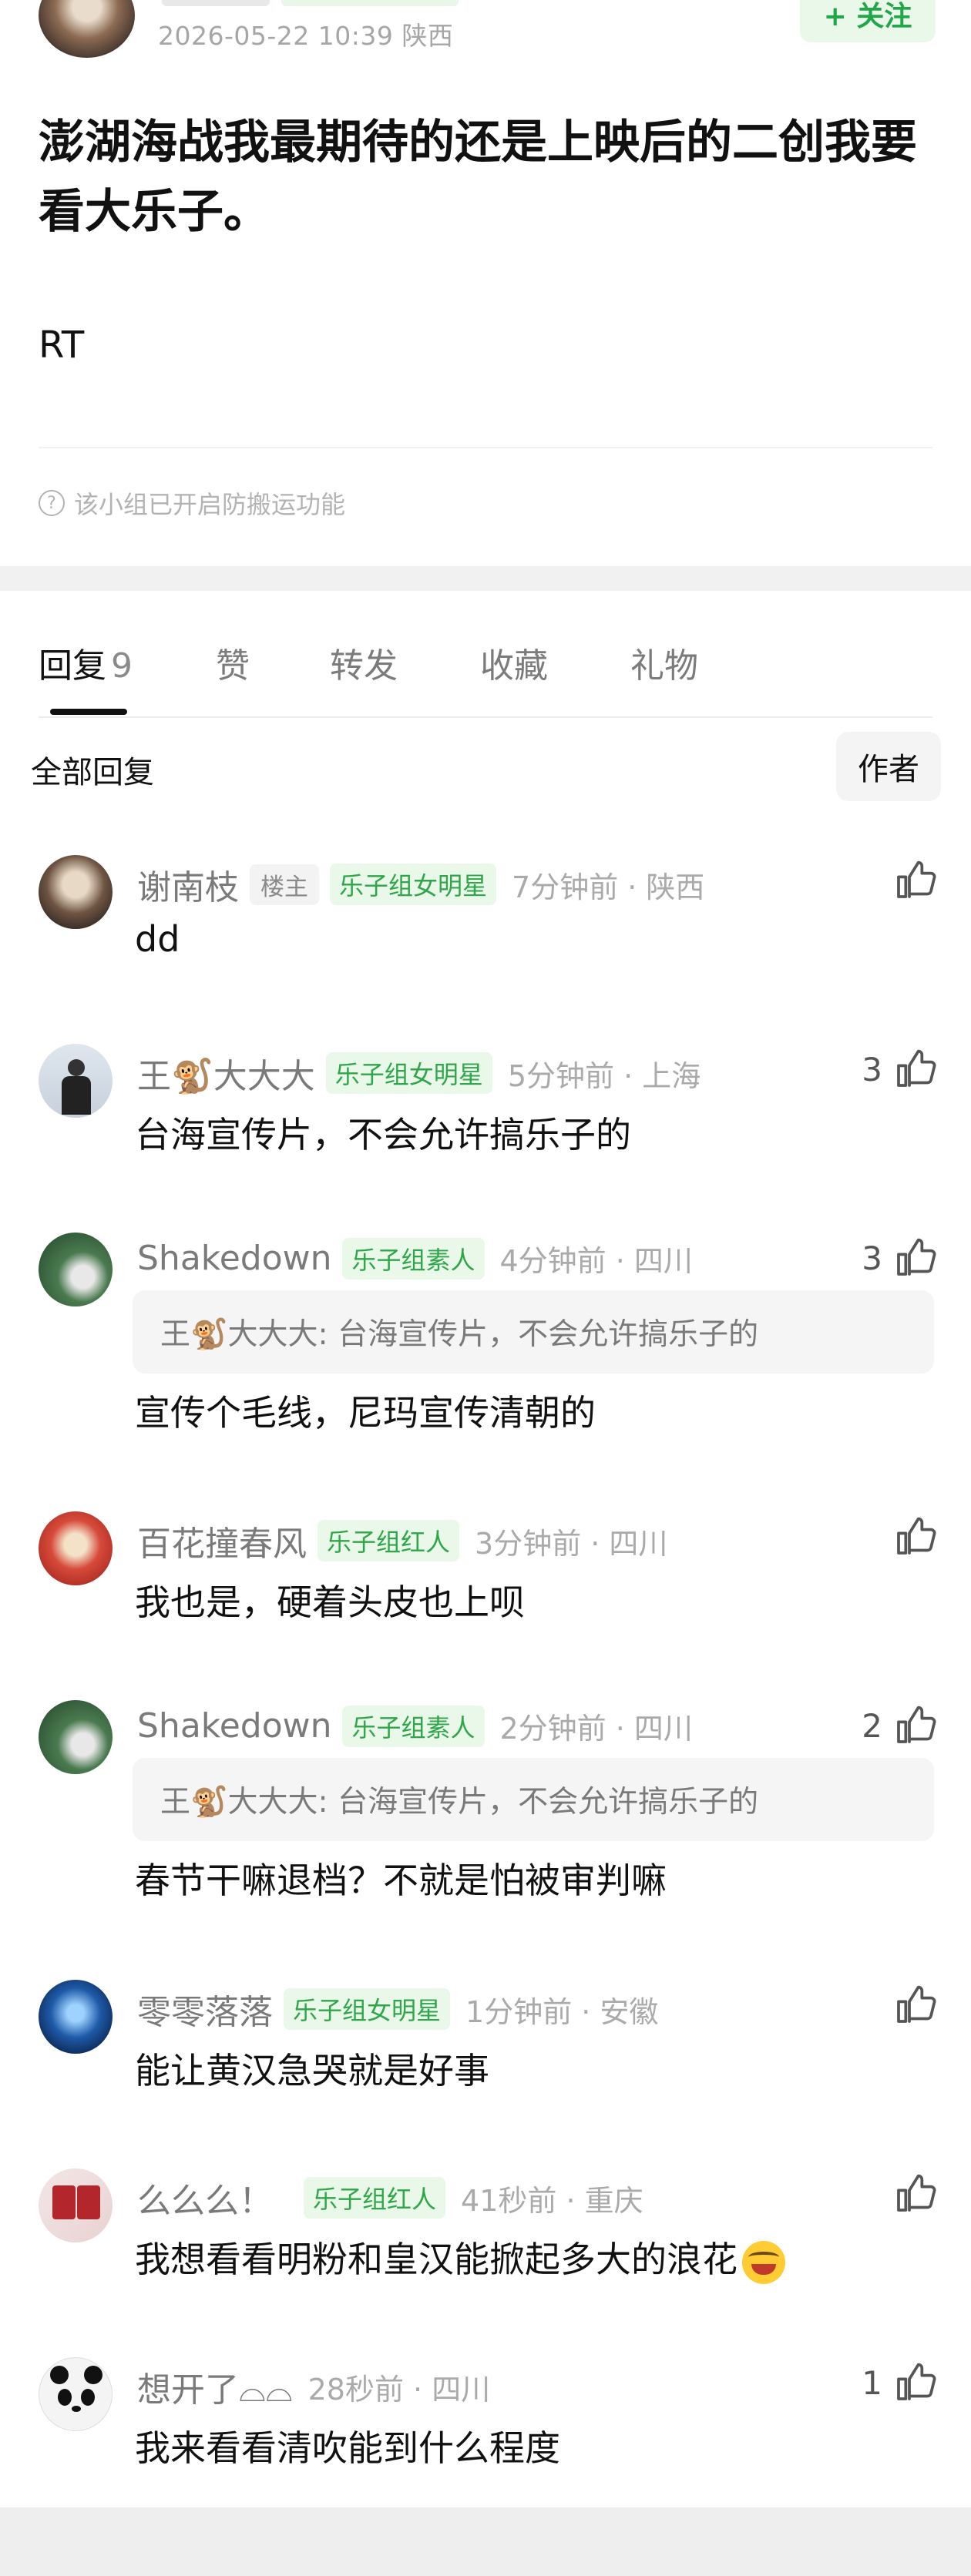 Image resolution: width=971 pixels, height=2576 pixels. Describe the element at coordinates (478, 177) in the screenshot. I see `post-title: 澎湖海战我最期待的还是上映后的二创我要看大乐子。` at that location.